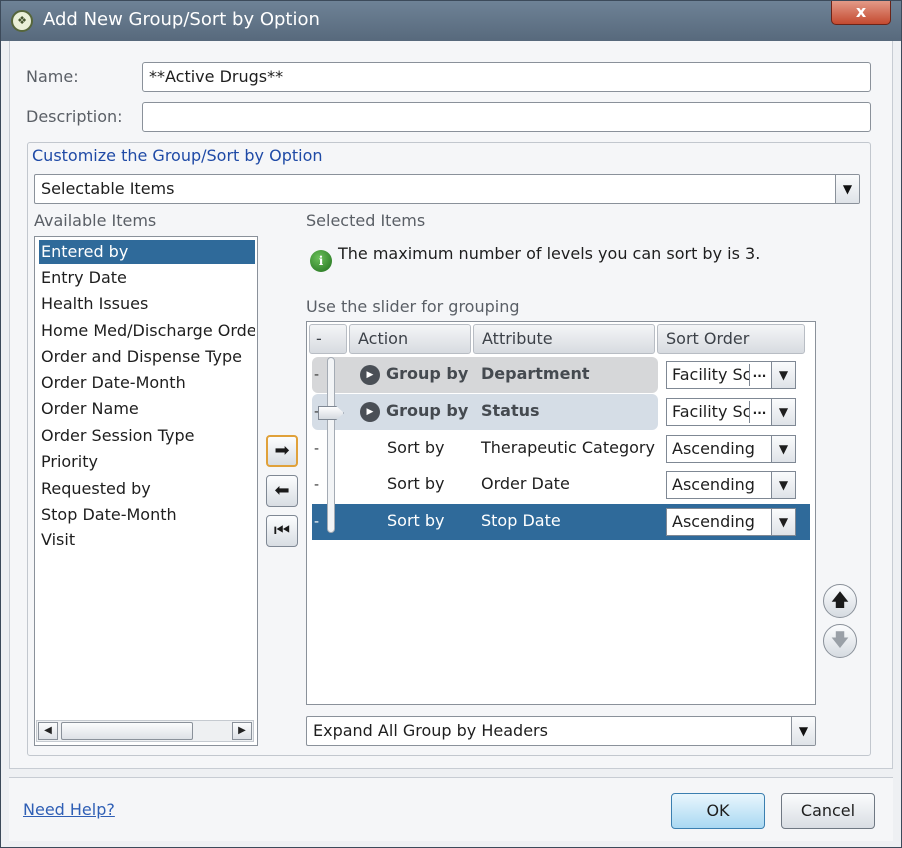  I want to click on add-item-button: ➡, so click(282, 451).